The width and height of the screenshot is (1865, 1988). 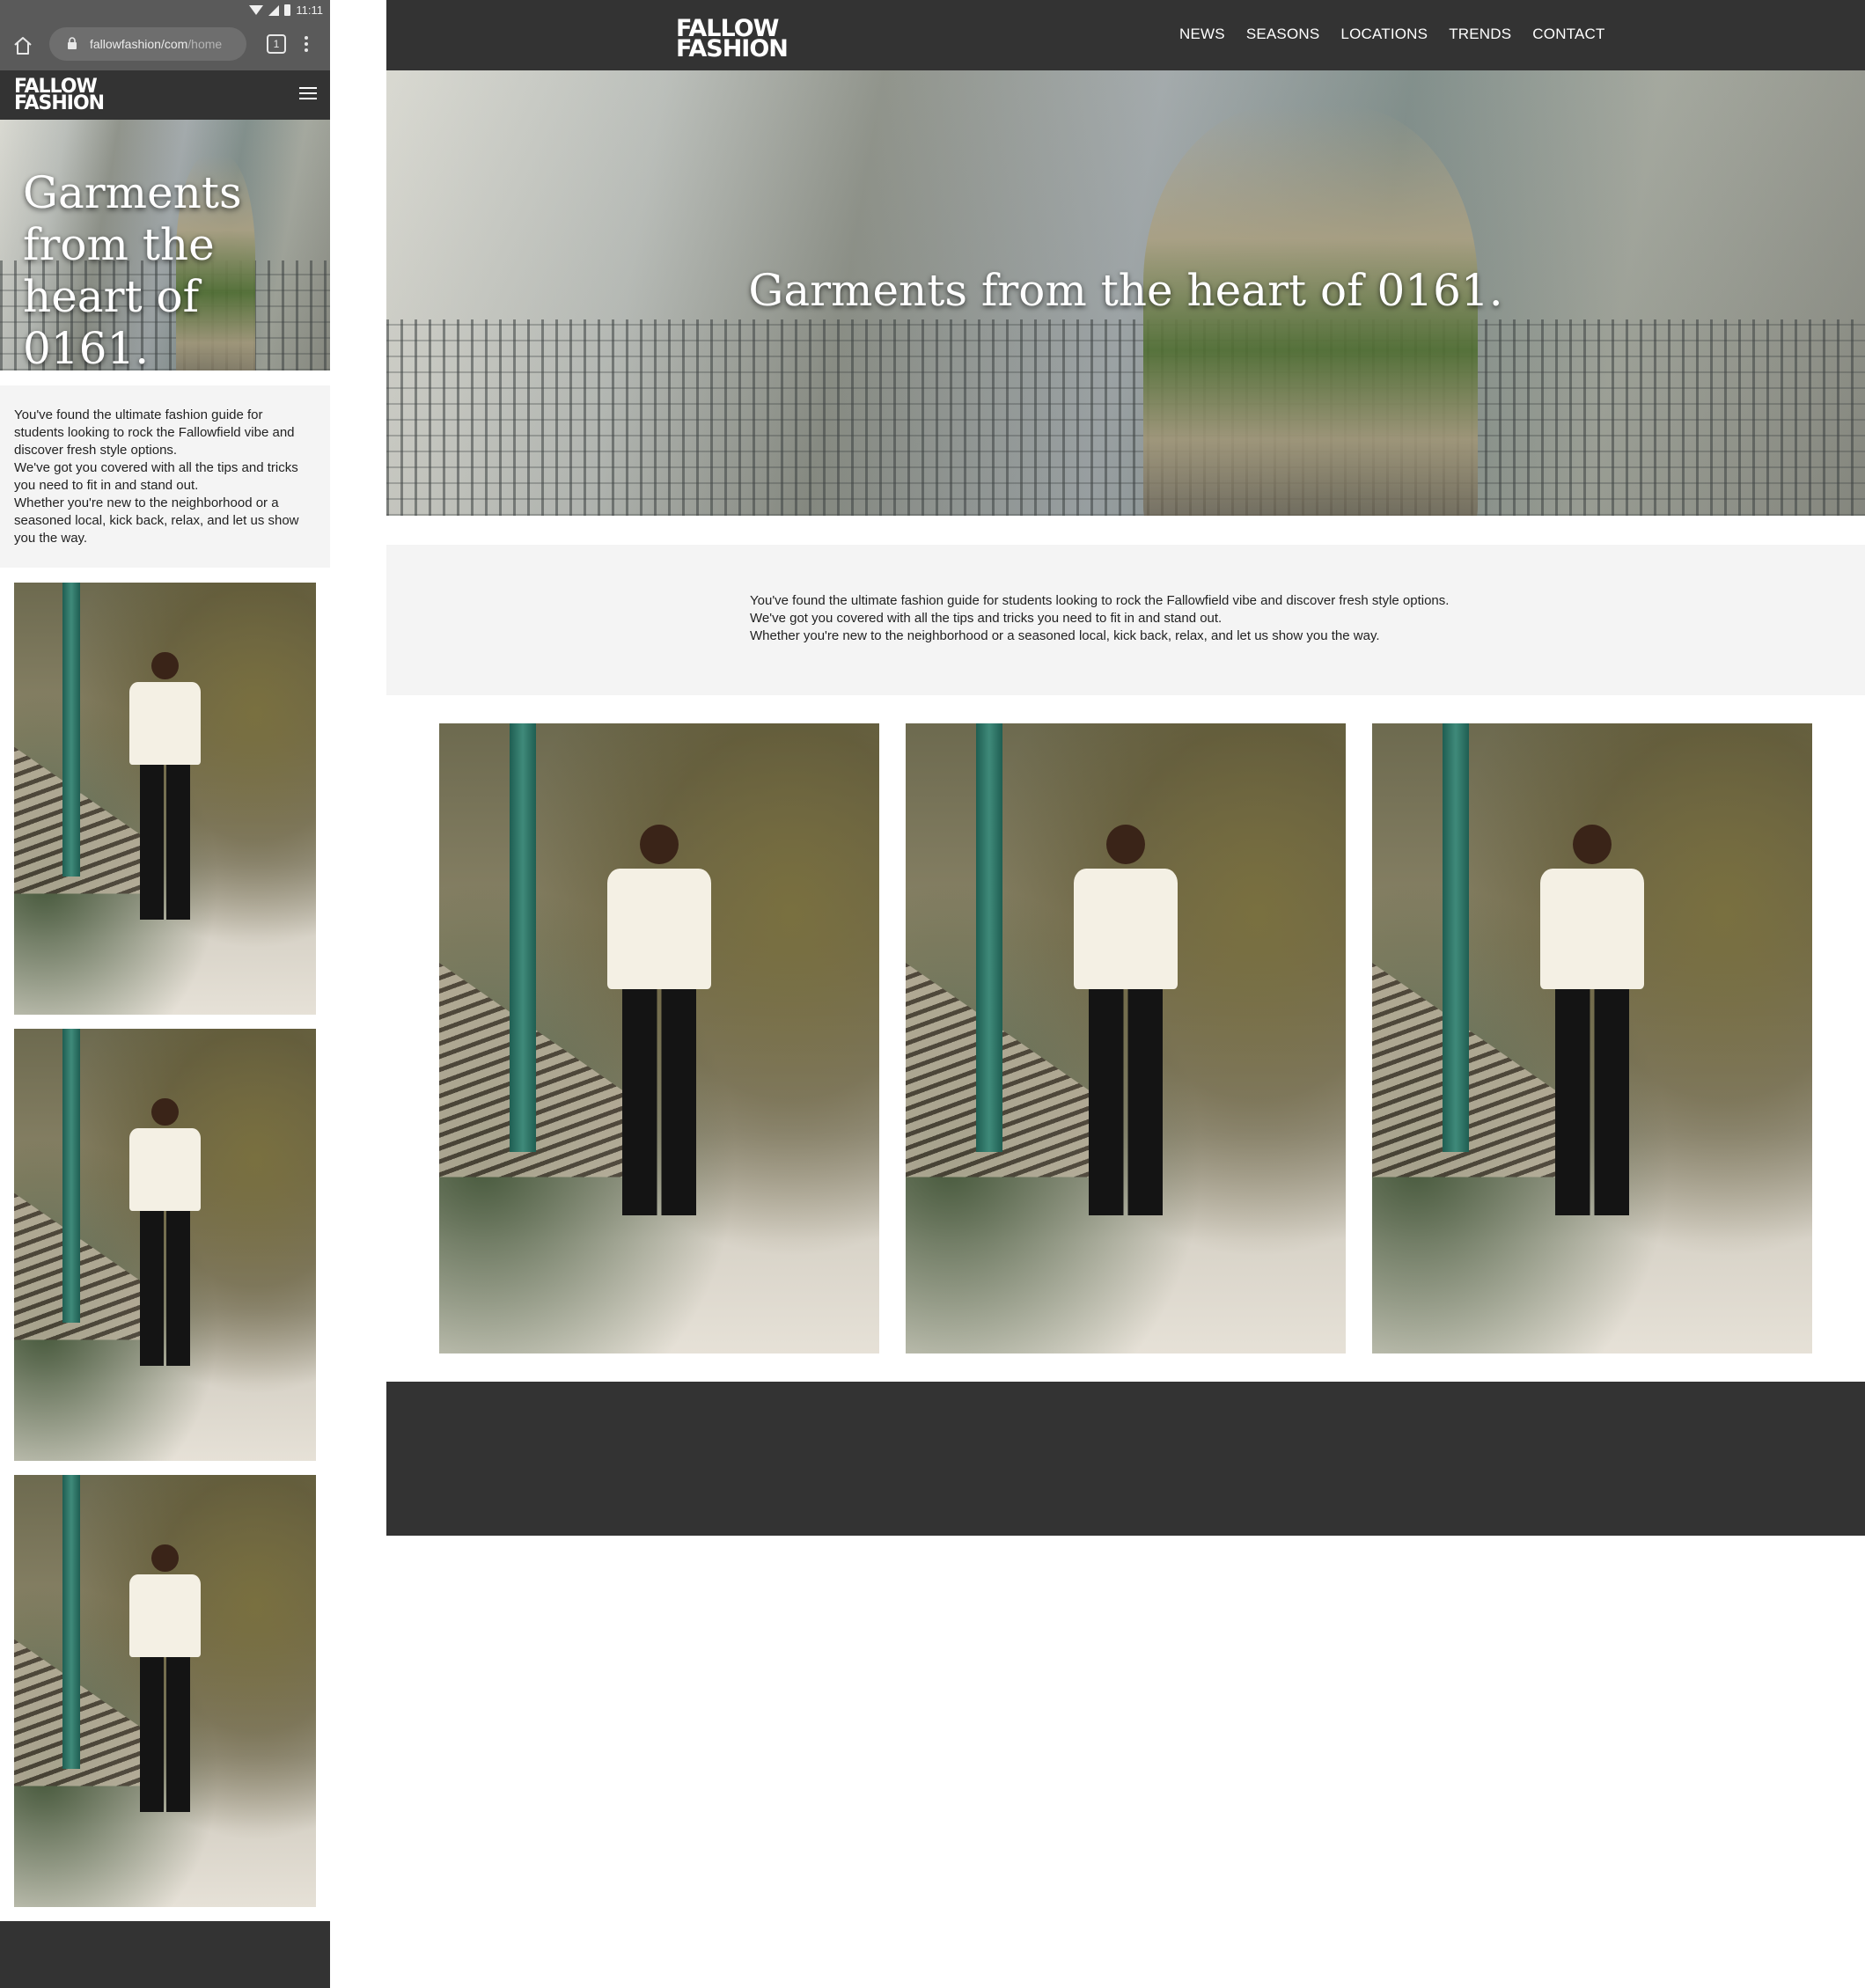 What do you see at coordinates (309, 11) in the screenshot?
I see `status-time: 11:11` at bounding box center [309, 11].